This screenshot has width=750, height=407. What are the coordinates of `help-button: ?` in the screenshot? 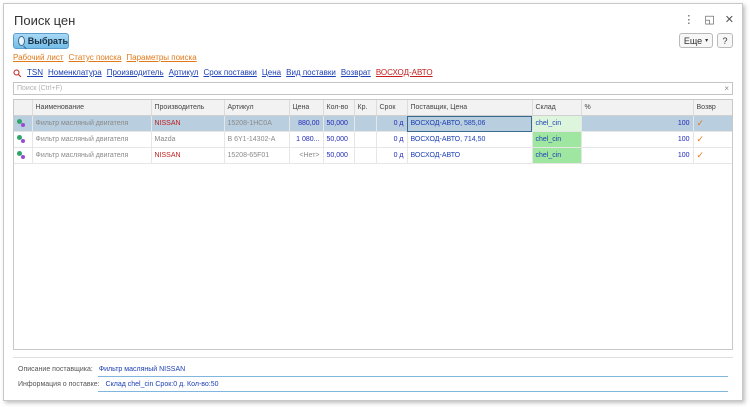 It's located at (725, 40).